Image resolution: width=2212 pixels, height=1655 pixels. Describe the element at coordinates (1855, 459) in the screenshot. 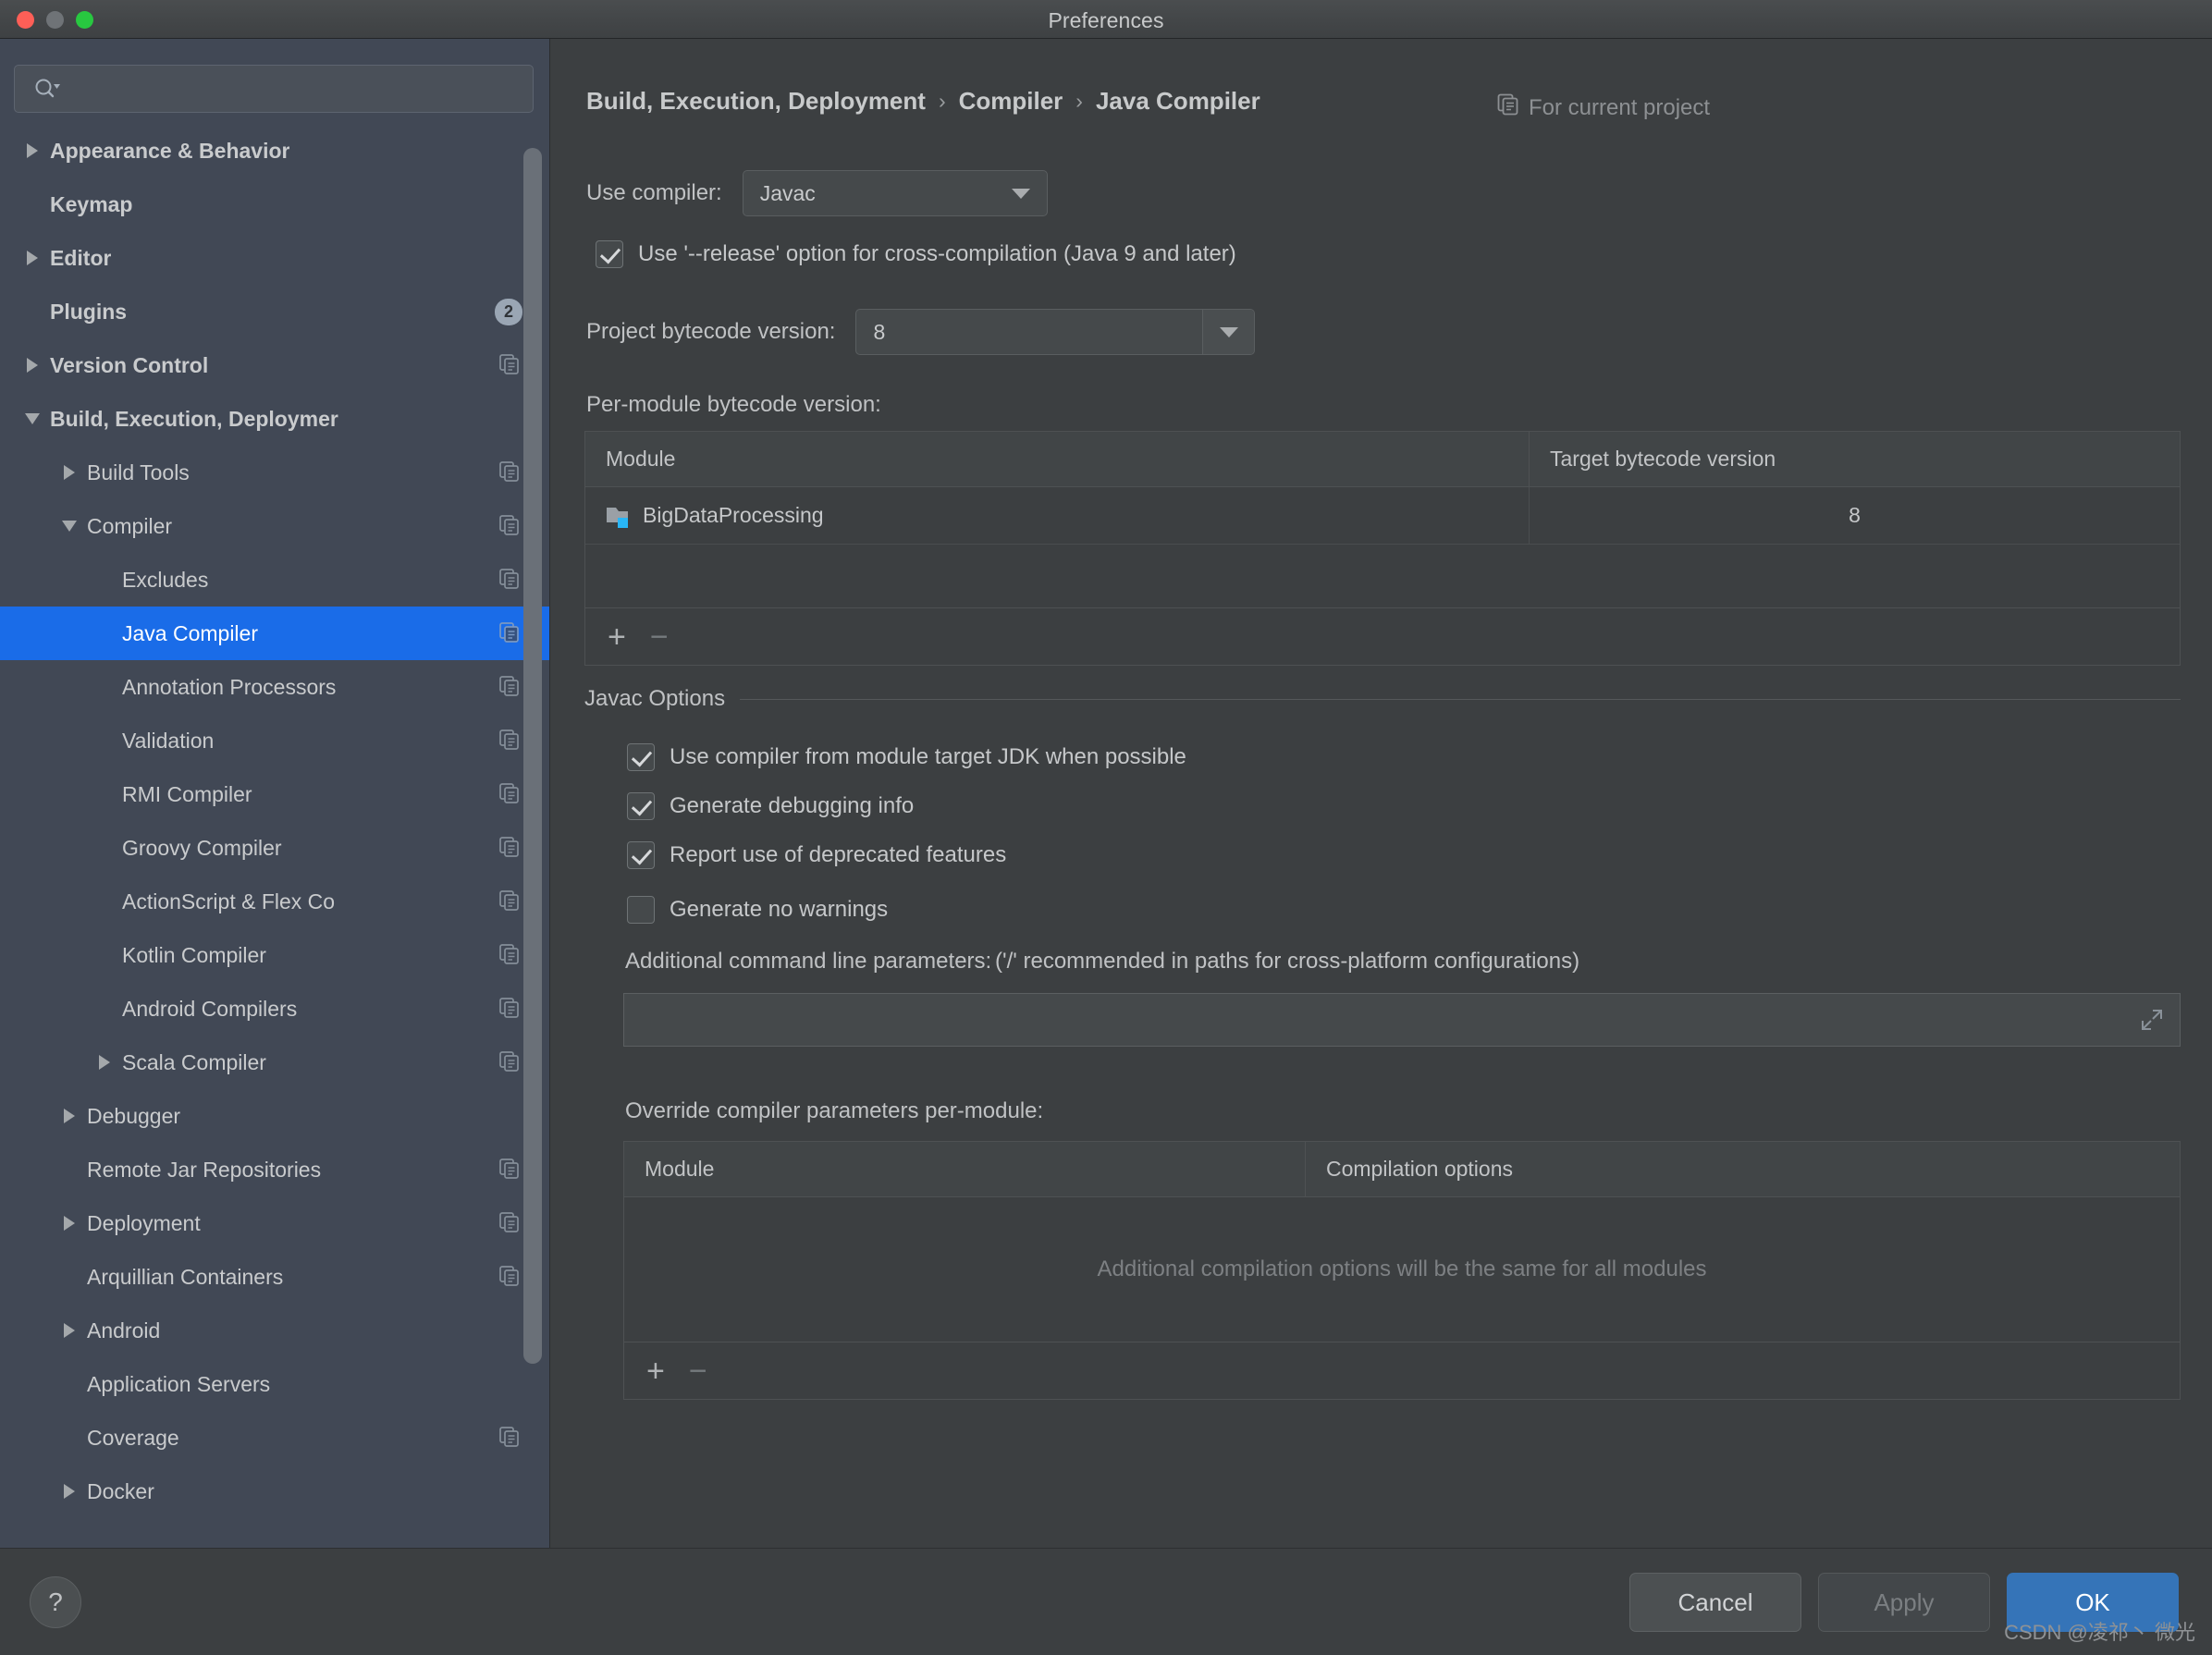

I see `column-header-target-bytecode: Target bytecode version` at that location.